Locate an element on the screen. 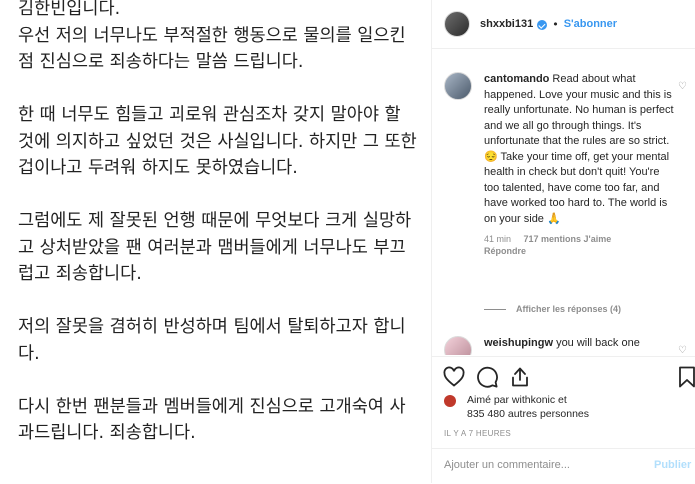 The width and height of the screenshot is (695, 484). comment-username: weishupingw is located at coordinates (518, 343).